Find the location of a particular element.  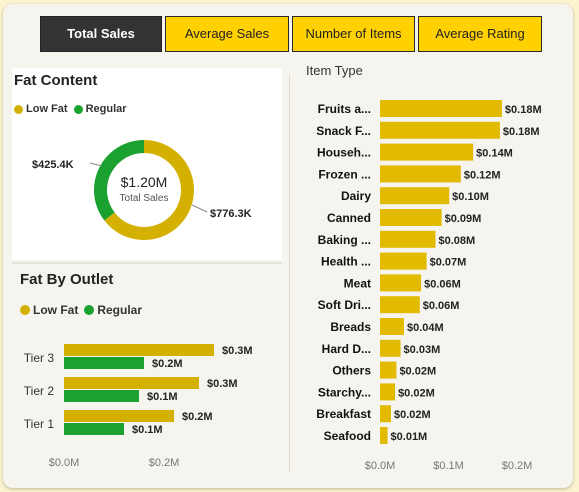

regular-leader-line is located at coordinates (96, 164).